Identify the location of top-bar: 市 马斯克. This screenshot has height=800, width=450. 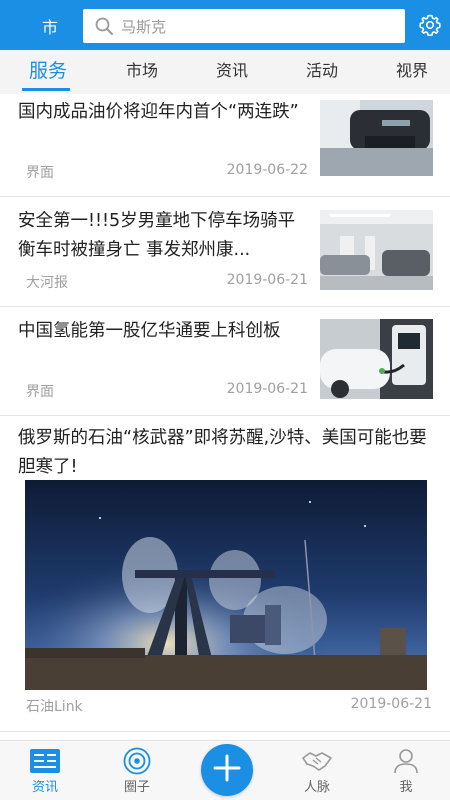
(225, 25).